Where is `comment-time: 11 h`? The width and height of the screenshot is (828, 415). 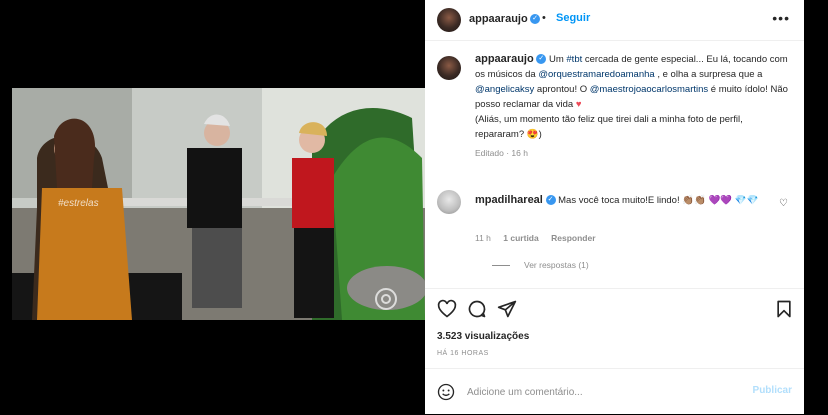 comment-time: 11 h is located at coordinates (483, 238).